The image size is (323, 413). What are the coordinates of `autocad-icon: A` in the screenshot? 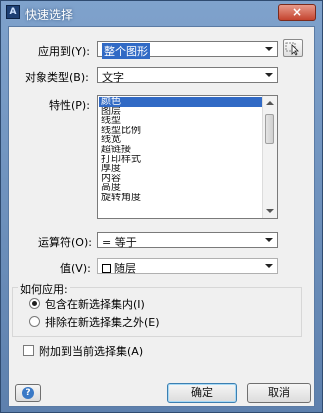 It's located at (13, 12).